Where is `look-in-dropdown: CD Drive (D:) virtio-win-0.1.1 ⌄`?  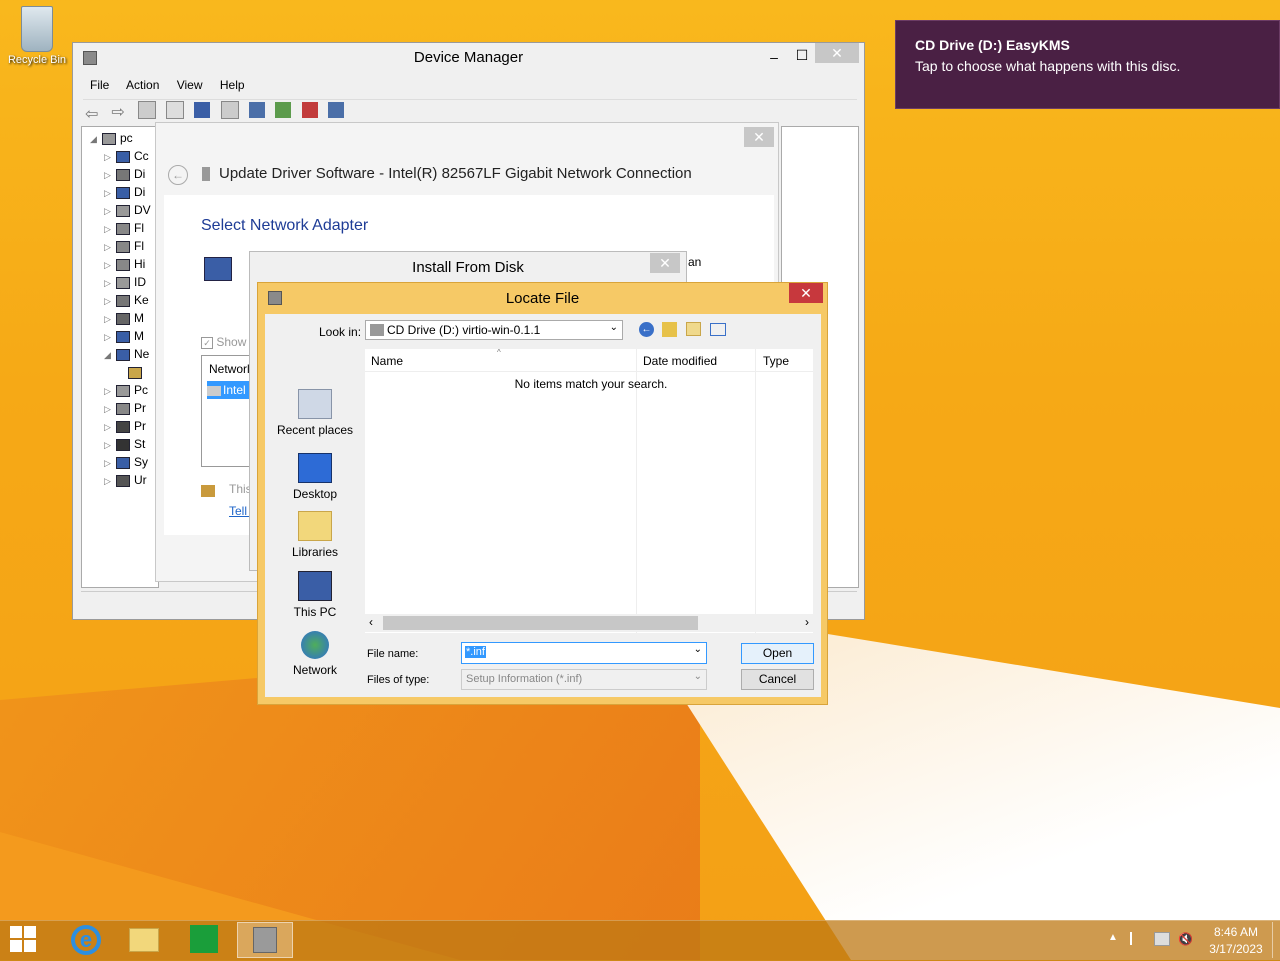 look-in-dropdown: CD Drive (D:) virtio-win-0.1.1 ⌄ is located at coordinates (494, 330).